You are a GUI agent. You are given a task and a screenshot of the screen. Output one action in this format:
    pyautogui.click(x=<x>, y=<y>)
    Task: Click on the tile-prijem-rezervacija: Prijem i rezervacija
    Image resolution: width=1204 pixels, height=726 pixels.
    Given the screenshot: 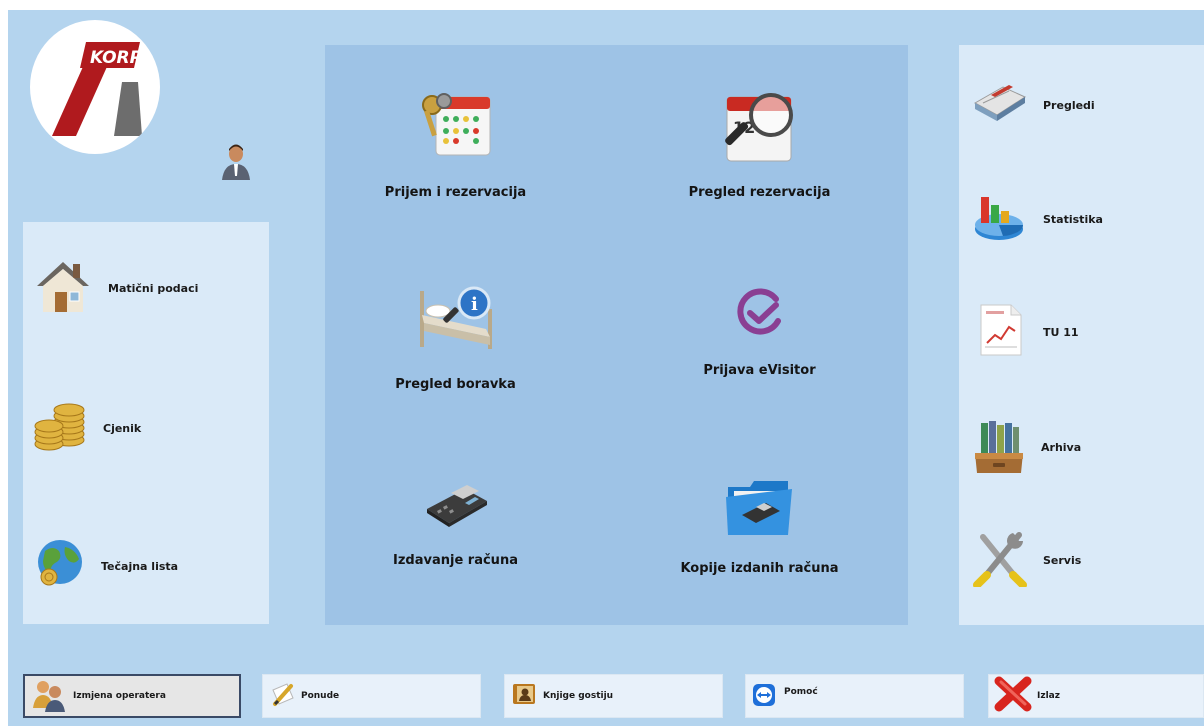 What is the action you would take?
    pyautogui.click(x=455, y=143)
    